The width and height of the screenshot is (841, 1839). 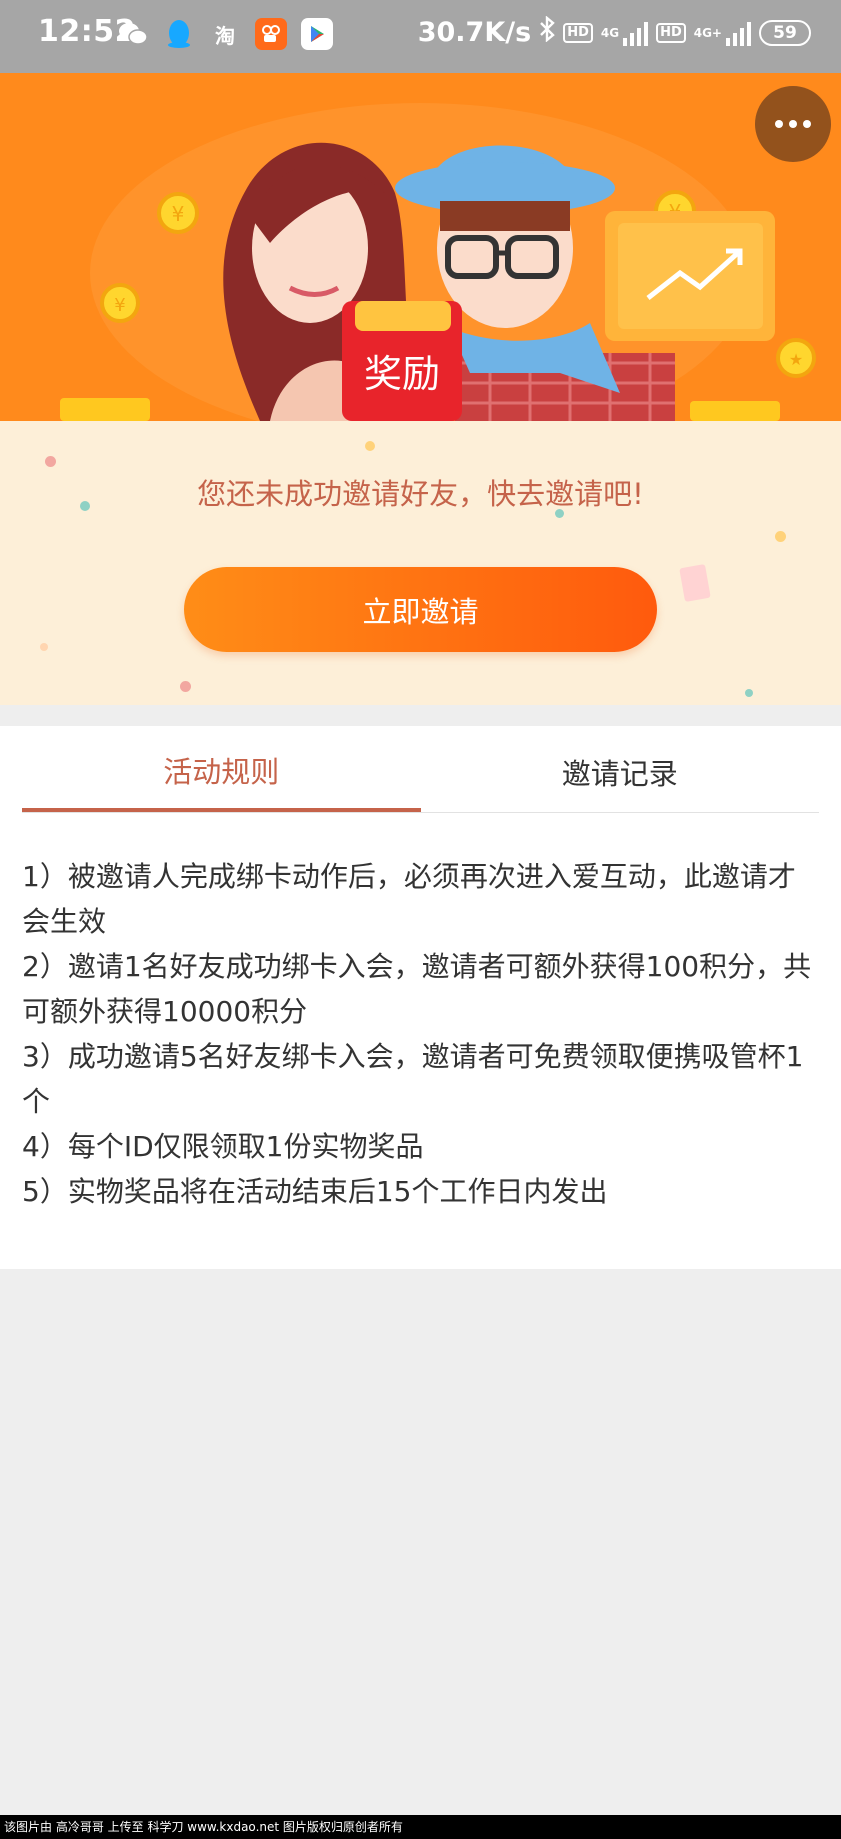 I want to click on taobao-icon: 淘, so click(x=225, y=35).